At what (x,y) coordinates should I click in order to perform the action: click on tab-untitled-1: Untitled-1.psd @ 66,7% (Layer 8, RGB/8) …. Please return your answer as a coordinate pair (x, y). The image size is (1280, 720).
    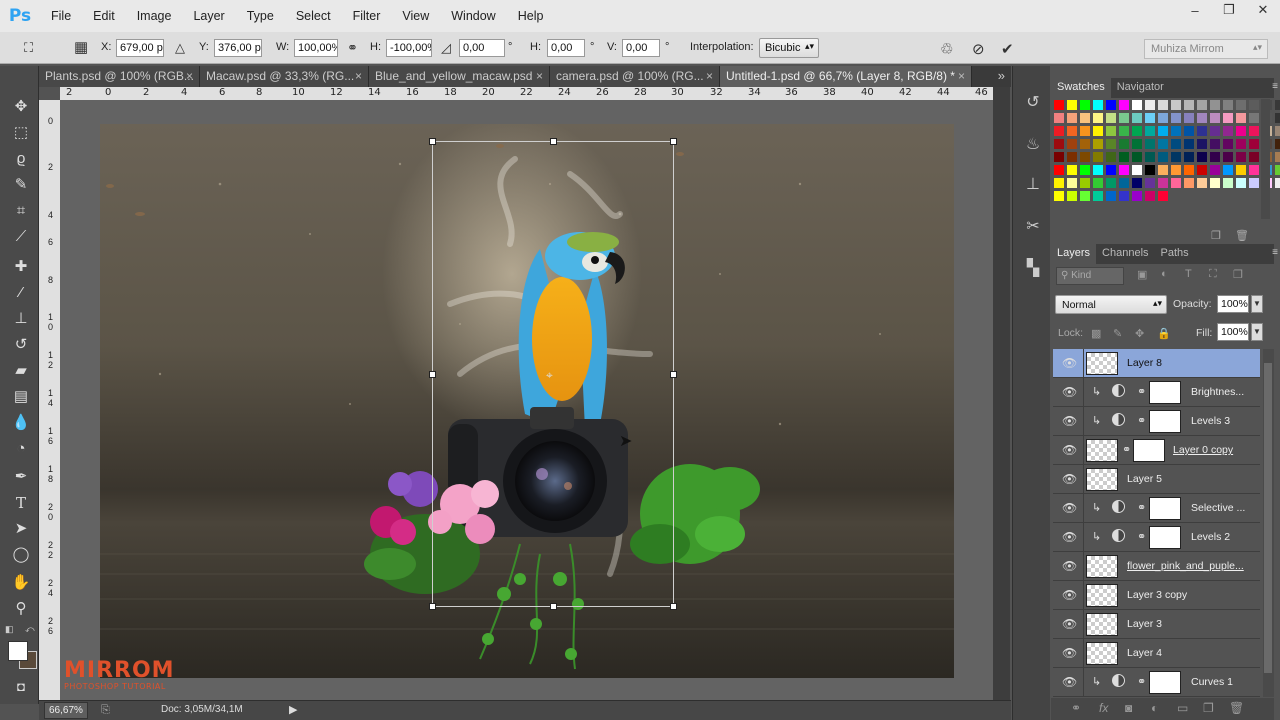
    Looking at the image, I should click on (846, 76).